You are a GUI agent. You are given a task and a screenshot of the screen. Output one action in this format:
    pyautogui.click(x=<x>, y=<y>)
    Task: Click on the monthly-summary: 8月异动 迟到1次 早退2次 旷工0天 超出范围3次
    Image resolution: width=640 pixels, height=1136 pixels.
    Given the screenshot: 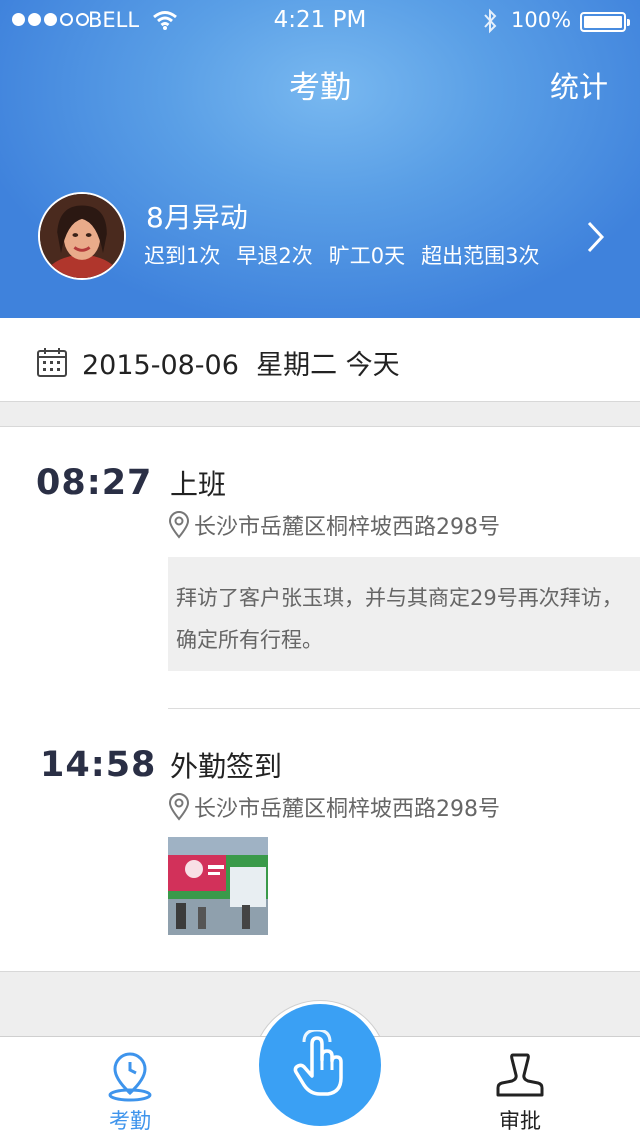 What is the action you would take?
    pyautogui.click(x=338, y=237)
    